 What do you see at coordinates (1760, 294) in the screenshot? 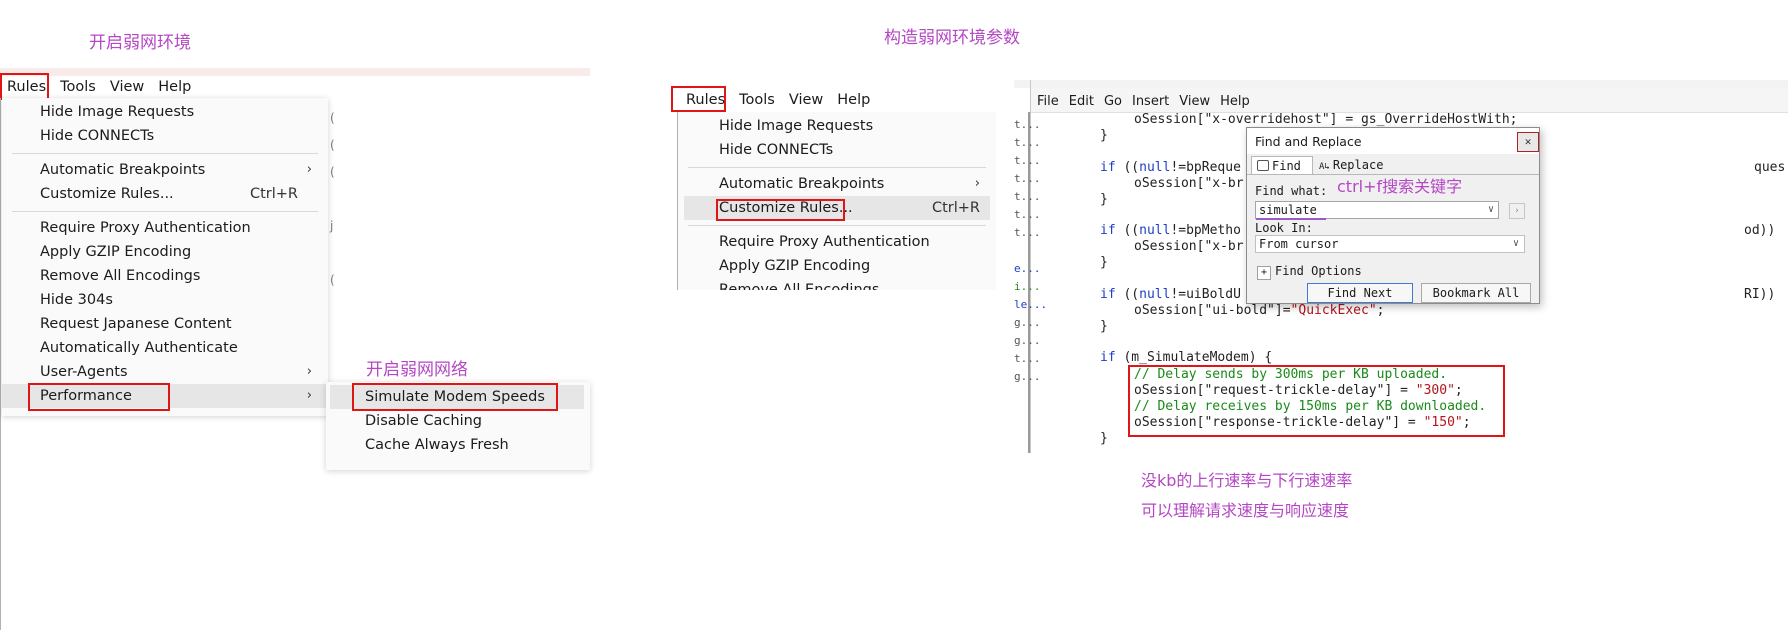
I see `code-line: RI))` at bounding box center [1760, 294].